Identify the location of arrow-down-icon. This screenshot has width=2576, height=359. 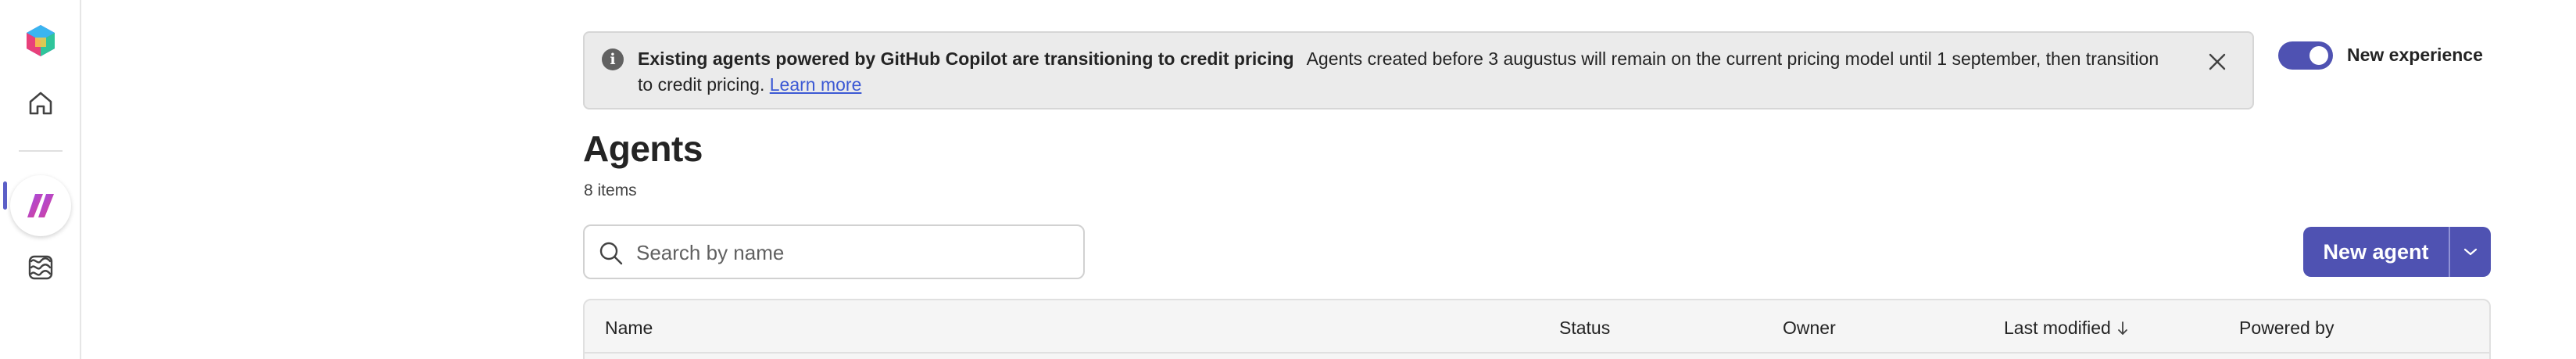
(2122, 328).